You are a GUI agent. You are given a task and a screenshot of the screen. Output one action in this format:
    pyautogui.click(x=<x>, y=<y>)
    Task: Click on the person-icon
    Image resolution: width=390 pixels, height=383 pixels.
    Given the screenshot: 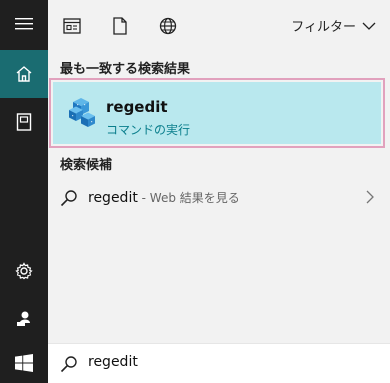 What is the action you would take?
    pyautogui.click(x=23, y=318)
    